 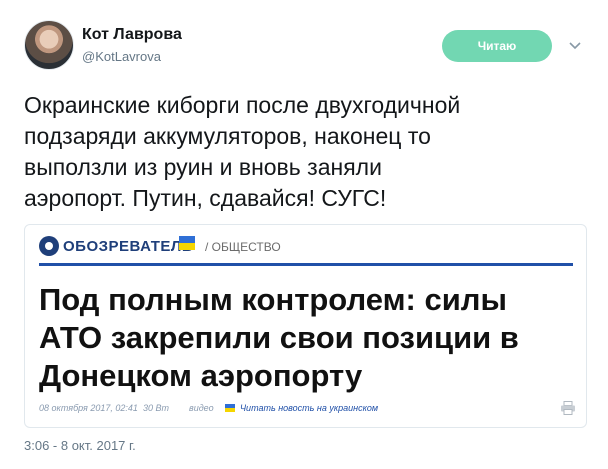 I want to click on article-views: 30 Вт, so click(x=156, y=408).